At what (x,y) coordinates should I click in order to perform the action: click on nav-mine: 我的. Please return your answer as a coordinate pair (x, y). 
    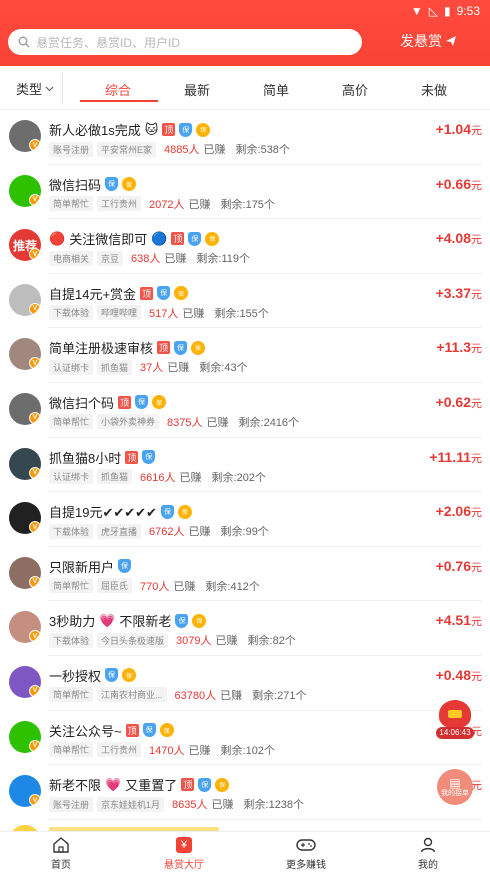
    Looking at the image, I should click on (428, 853).